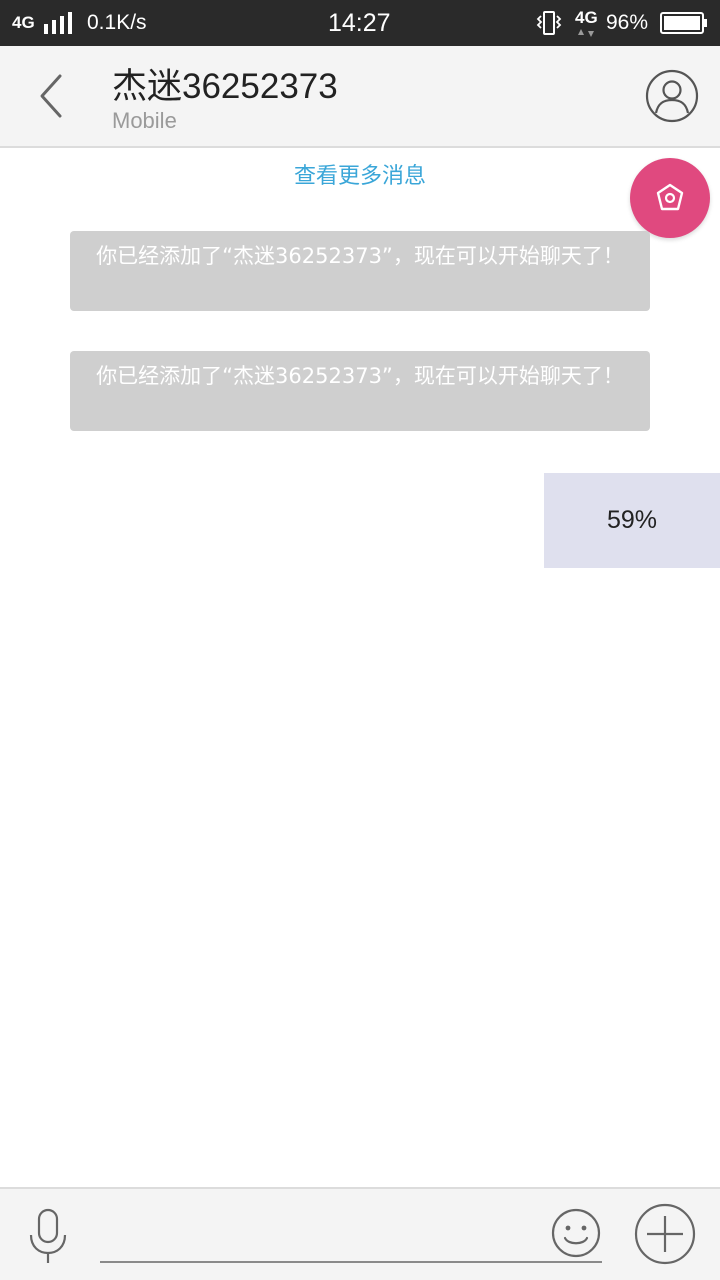 The image size is (720, 1280). Describe the element at coordinates (586, 33) in the screenshot. I see `data-activity-icon` at that location.